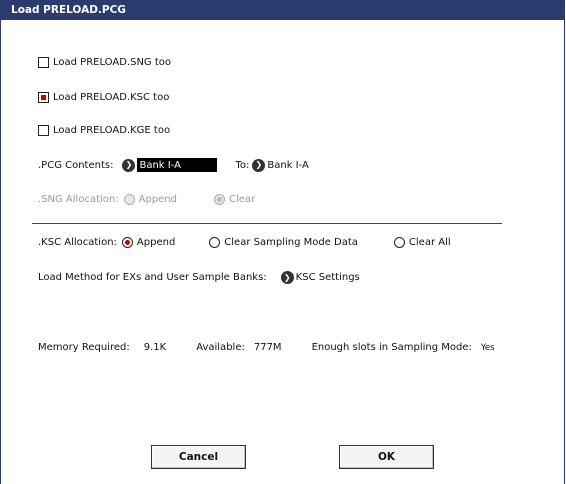  Describe the element at coordinates (112, 62) in the screenshot. I see `load-sng-label: Load PRELOAD.SNG too` at that location.